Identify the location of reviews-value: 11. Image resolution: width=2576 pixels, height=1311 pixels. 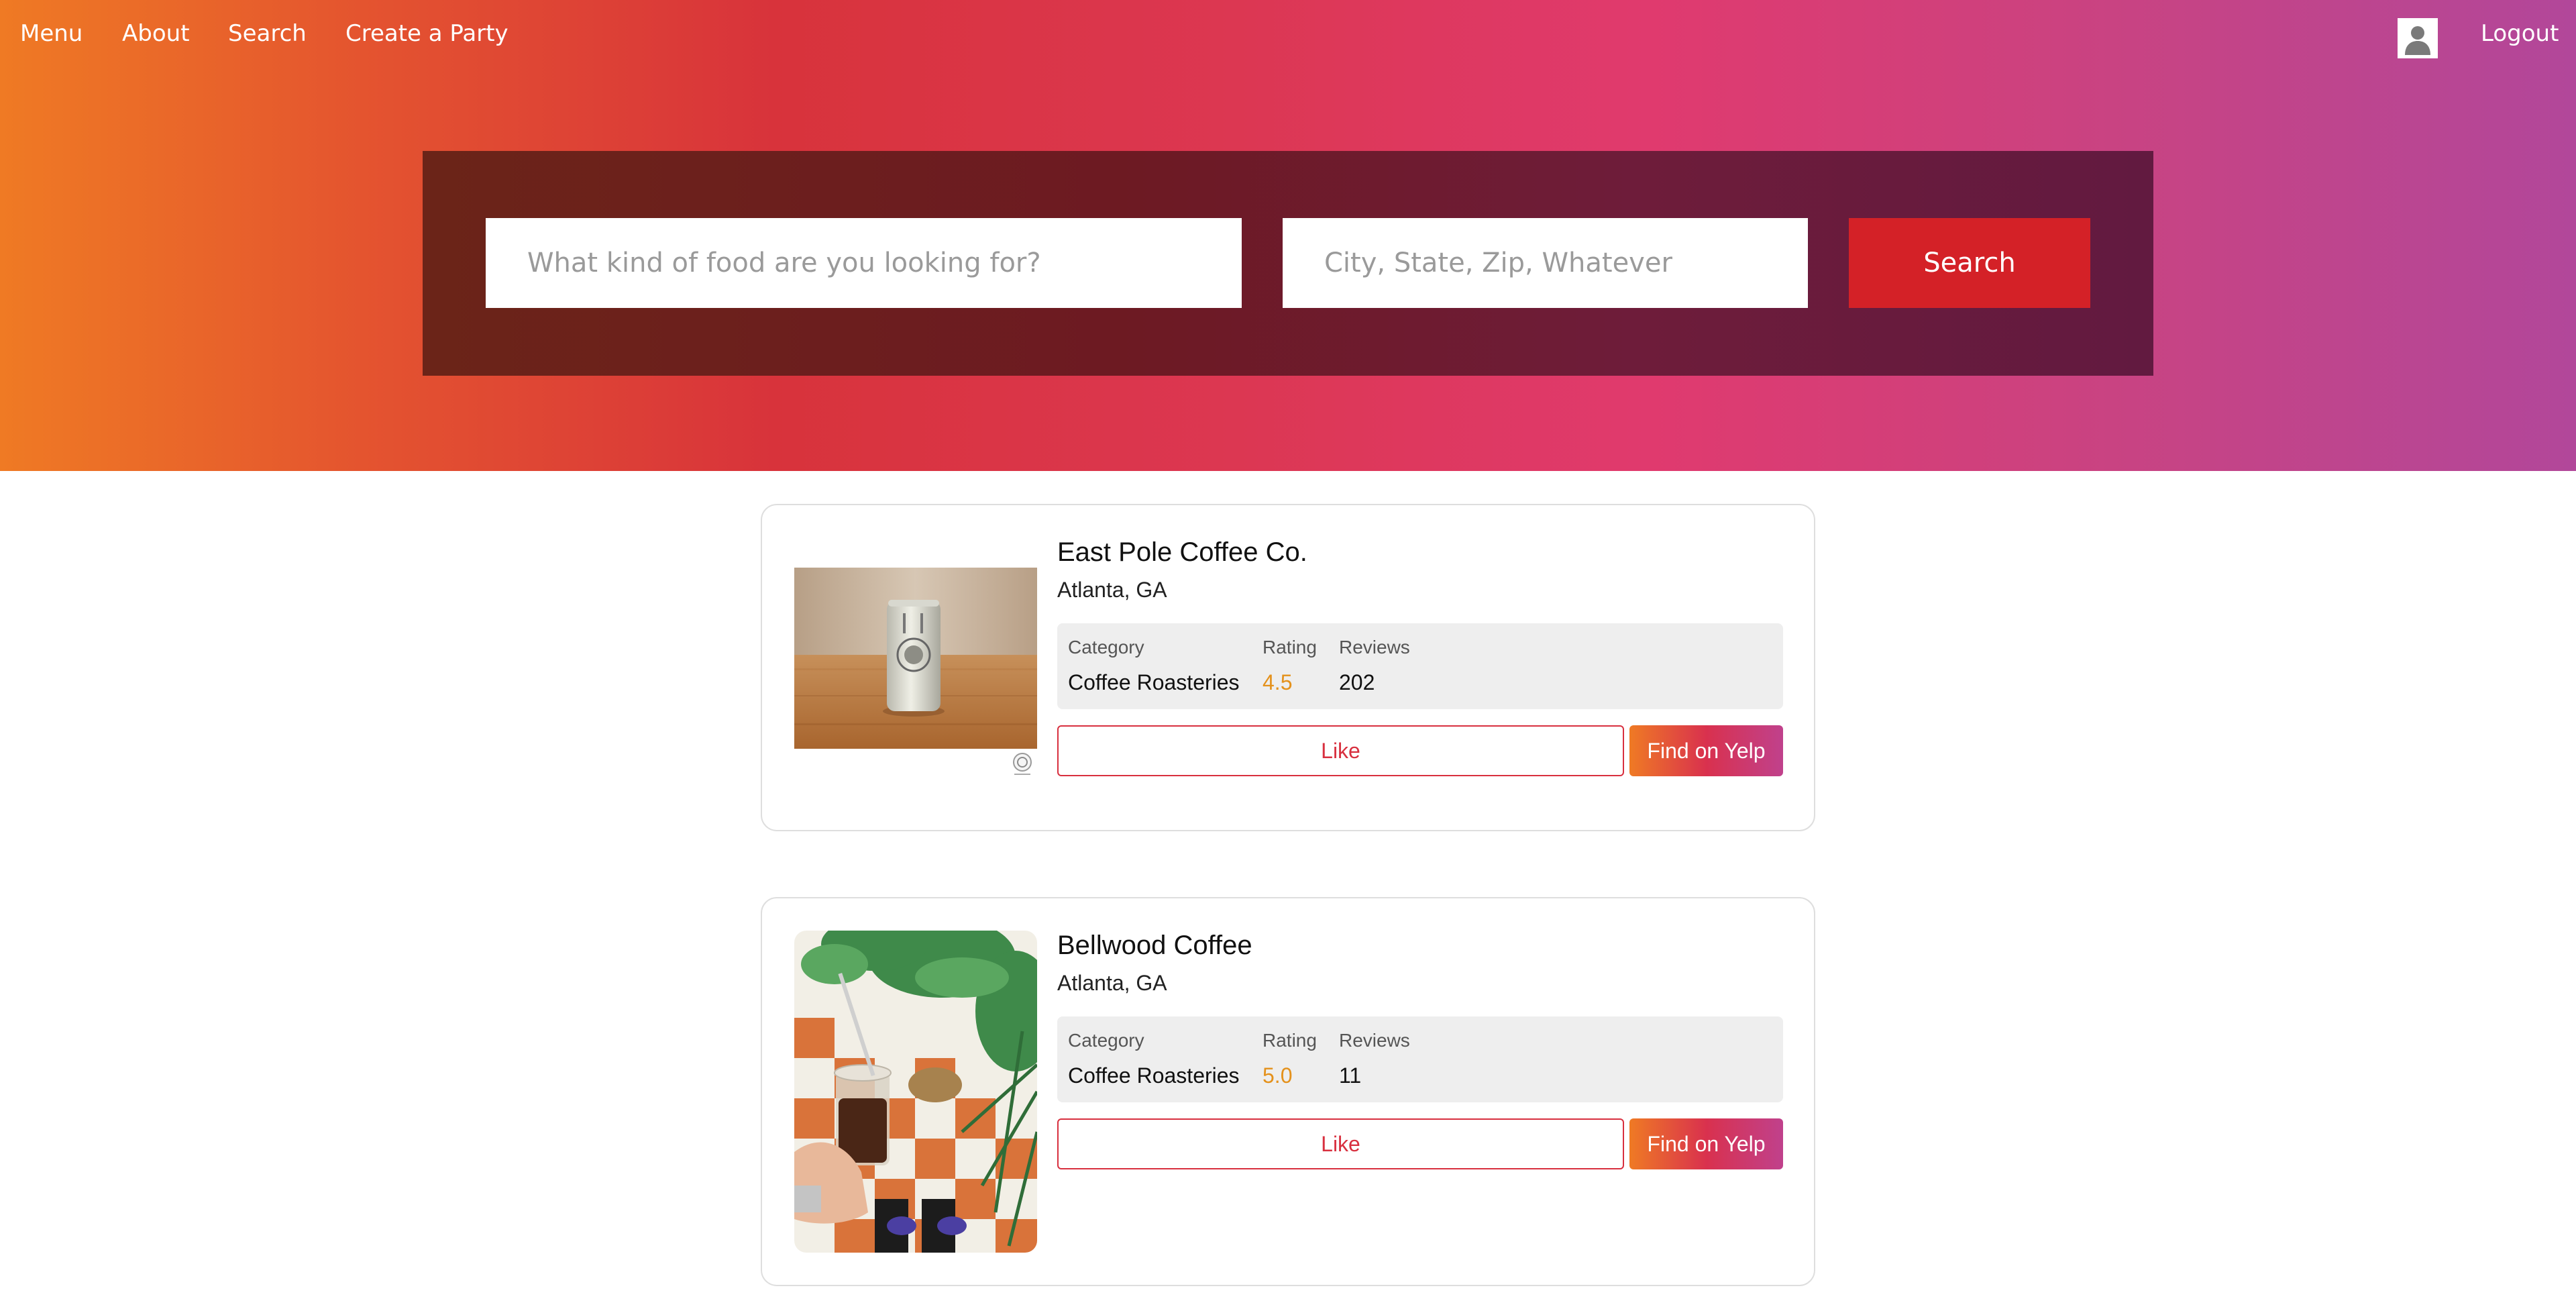
(1350, 1076).